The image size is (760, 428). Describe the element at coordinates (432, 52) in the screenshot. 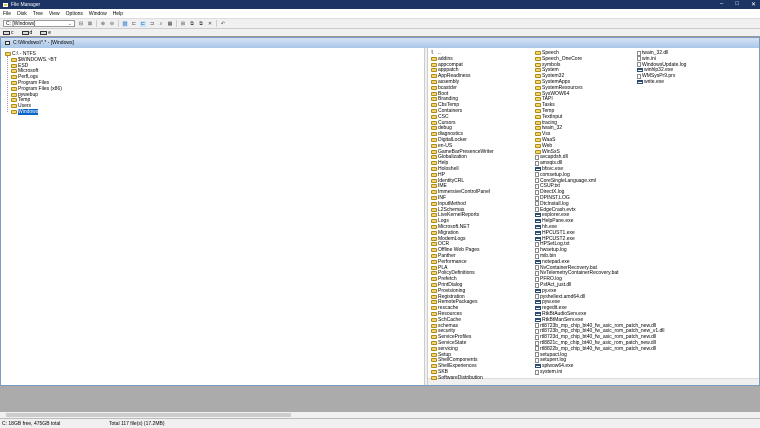

I see `parent-folder-icon: ⮤` at that location.